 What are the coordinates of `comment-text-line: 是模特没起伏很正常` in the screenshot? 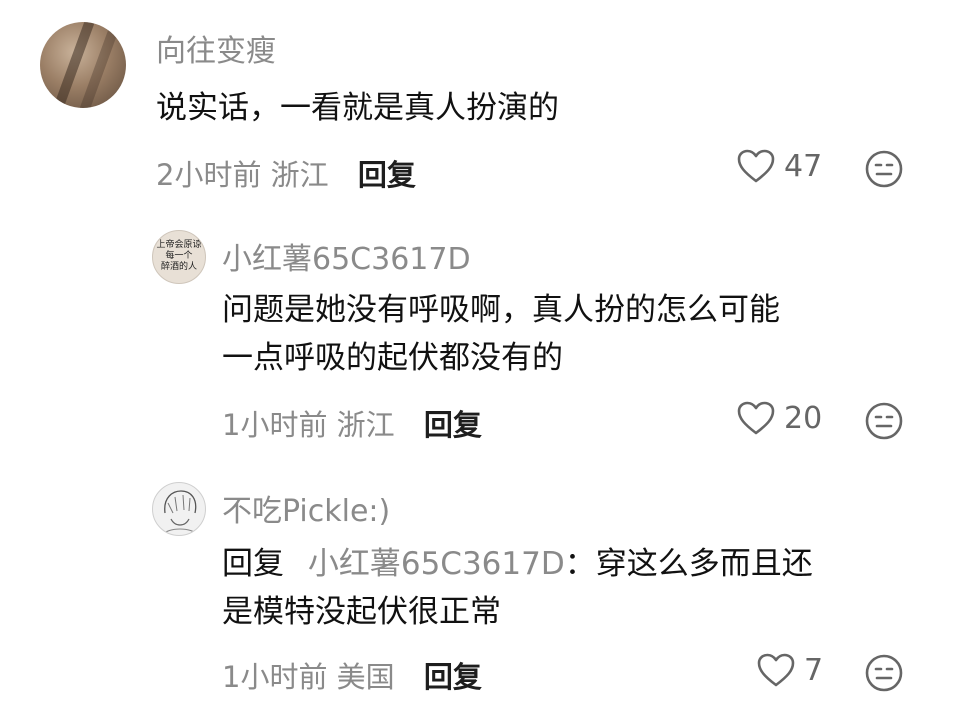 It's located at (361, 612).